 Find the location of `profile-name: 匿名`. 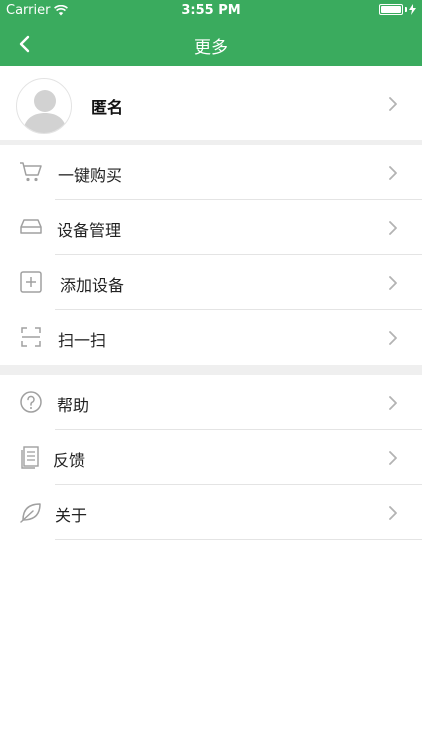

profile-name: 匿名 is located at coordinates (107, 107).